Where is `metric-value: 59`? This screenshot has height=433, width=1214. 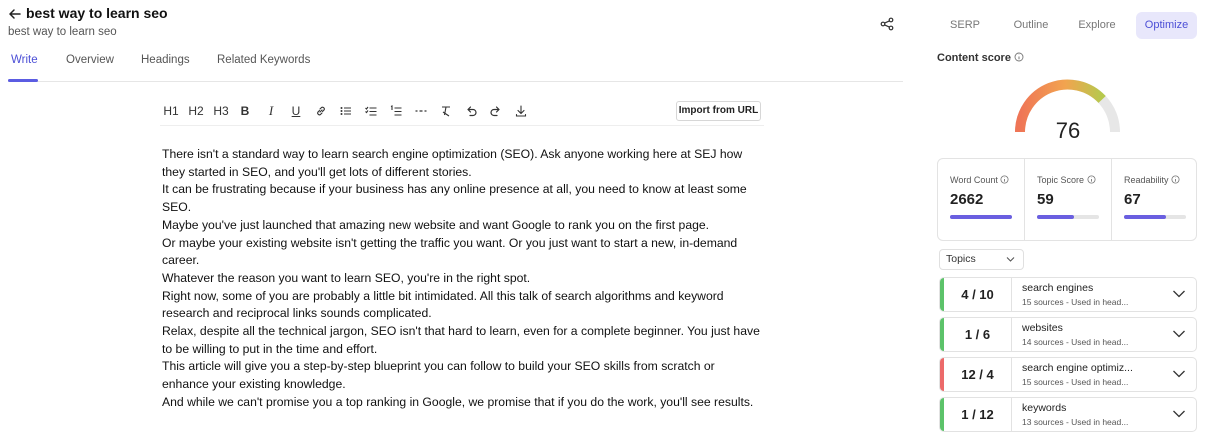 metric-value: 59 is located at coordinates (1045, 199).